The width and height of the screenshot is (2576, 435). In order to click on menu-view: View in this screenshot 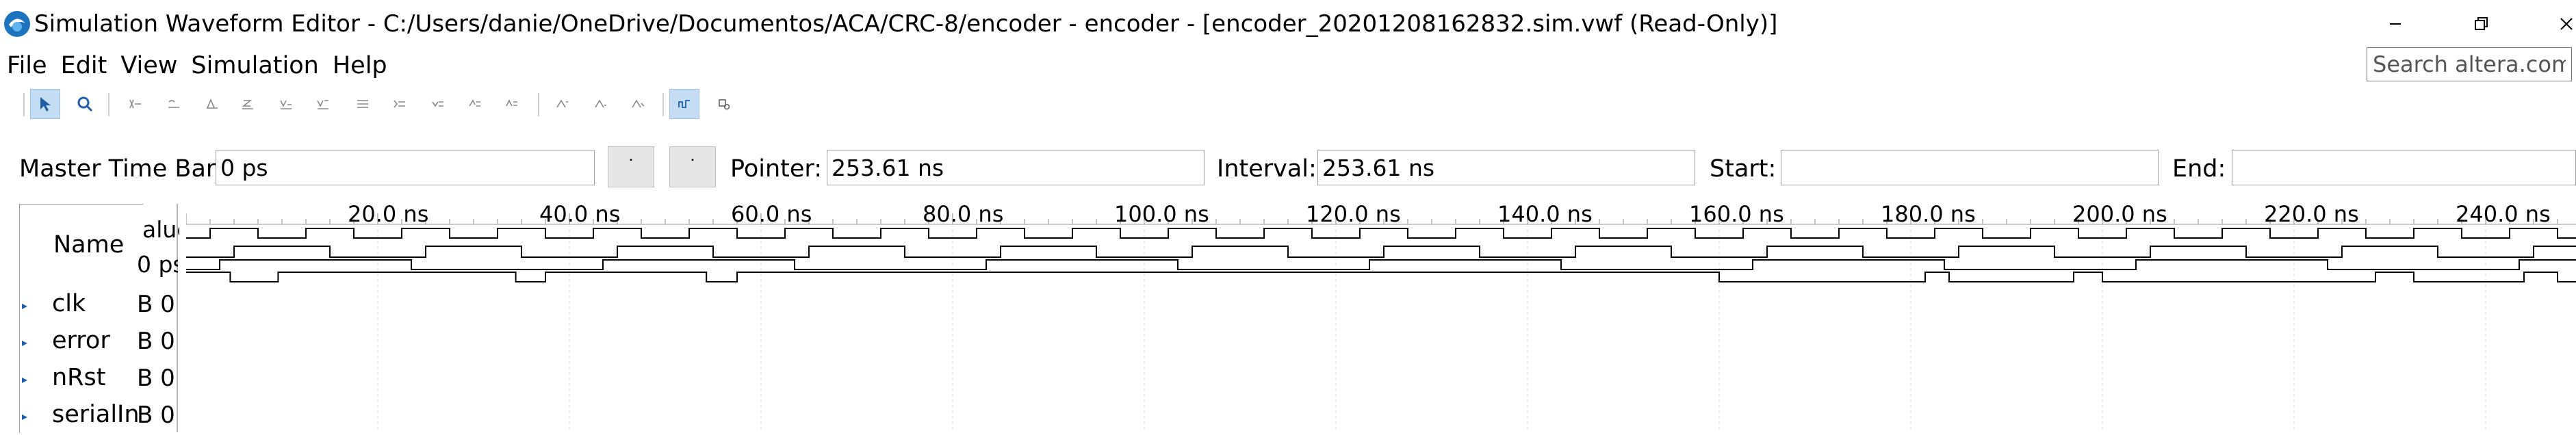, I will do `click(149, 66)`.